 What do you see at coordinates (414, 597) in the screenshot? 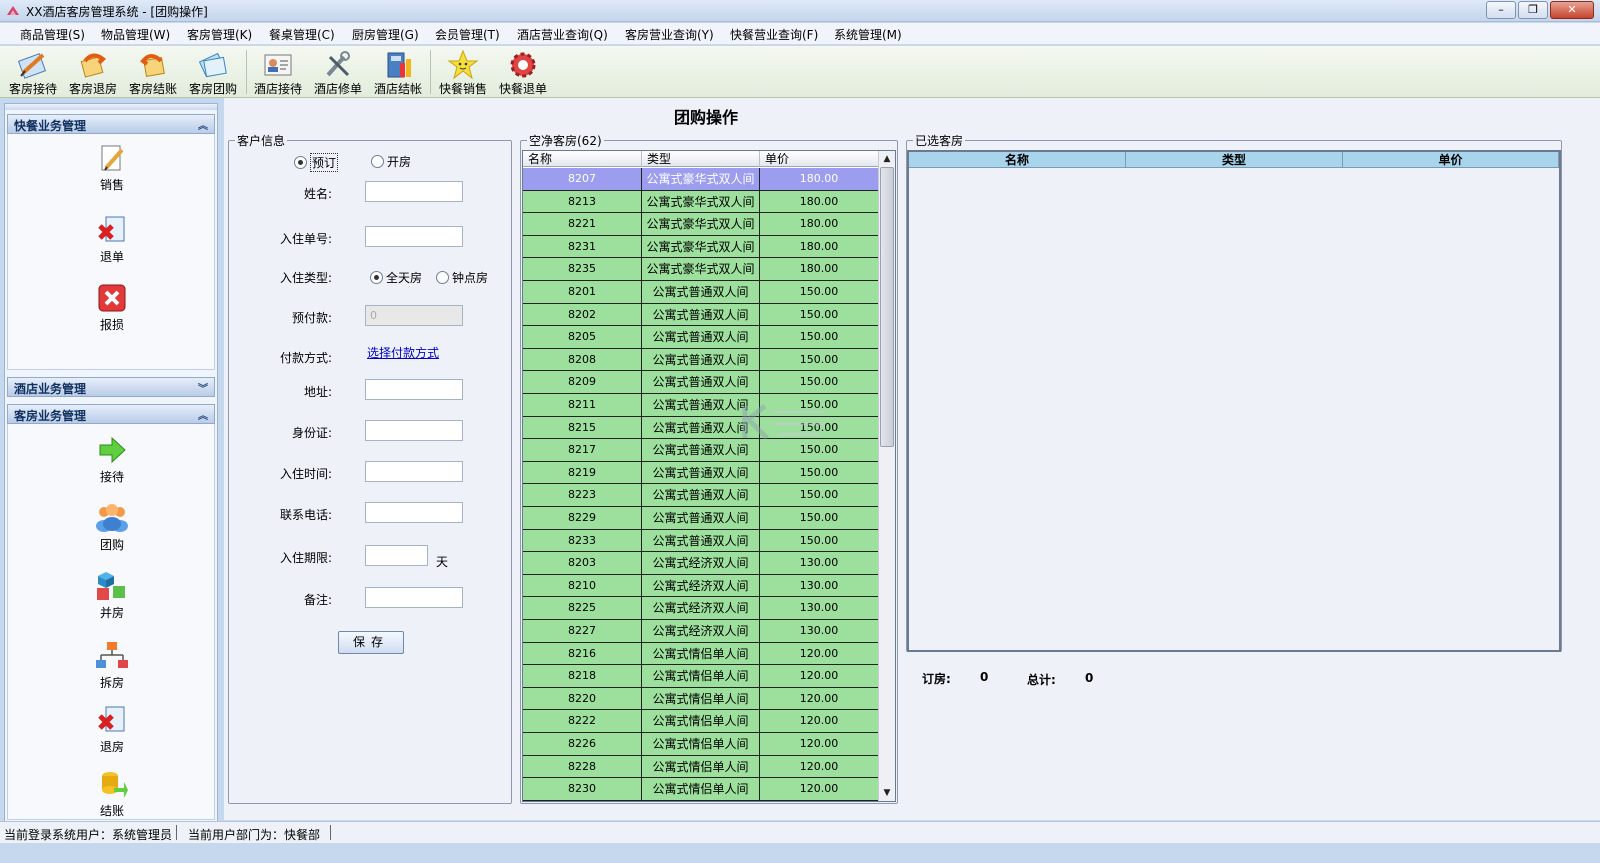
I see `note-input` at bounding box center [414, 597].